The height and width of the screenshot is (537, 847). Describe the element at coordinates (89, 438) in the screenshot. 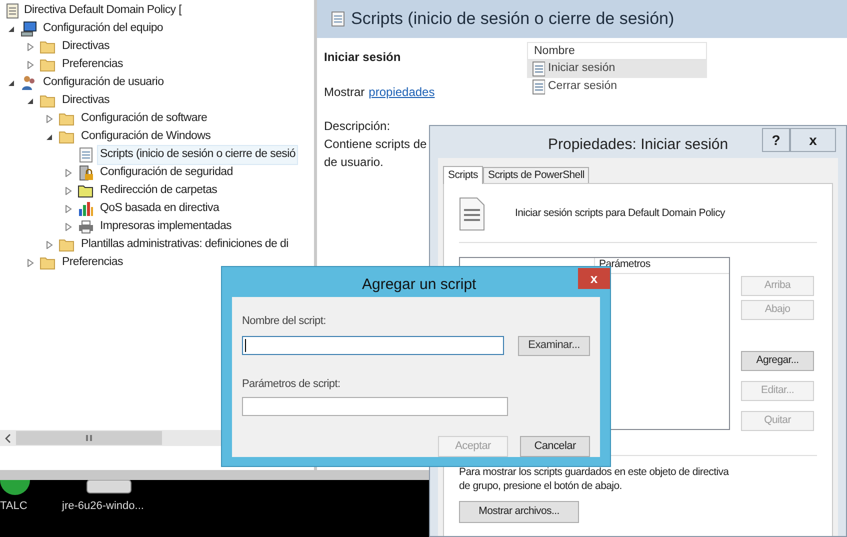

I see `scrollbar-thumb` at that location.